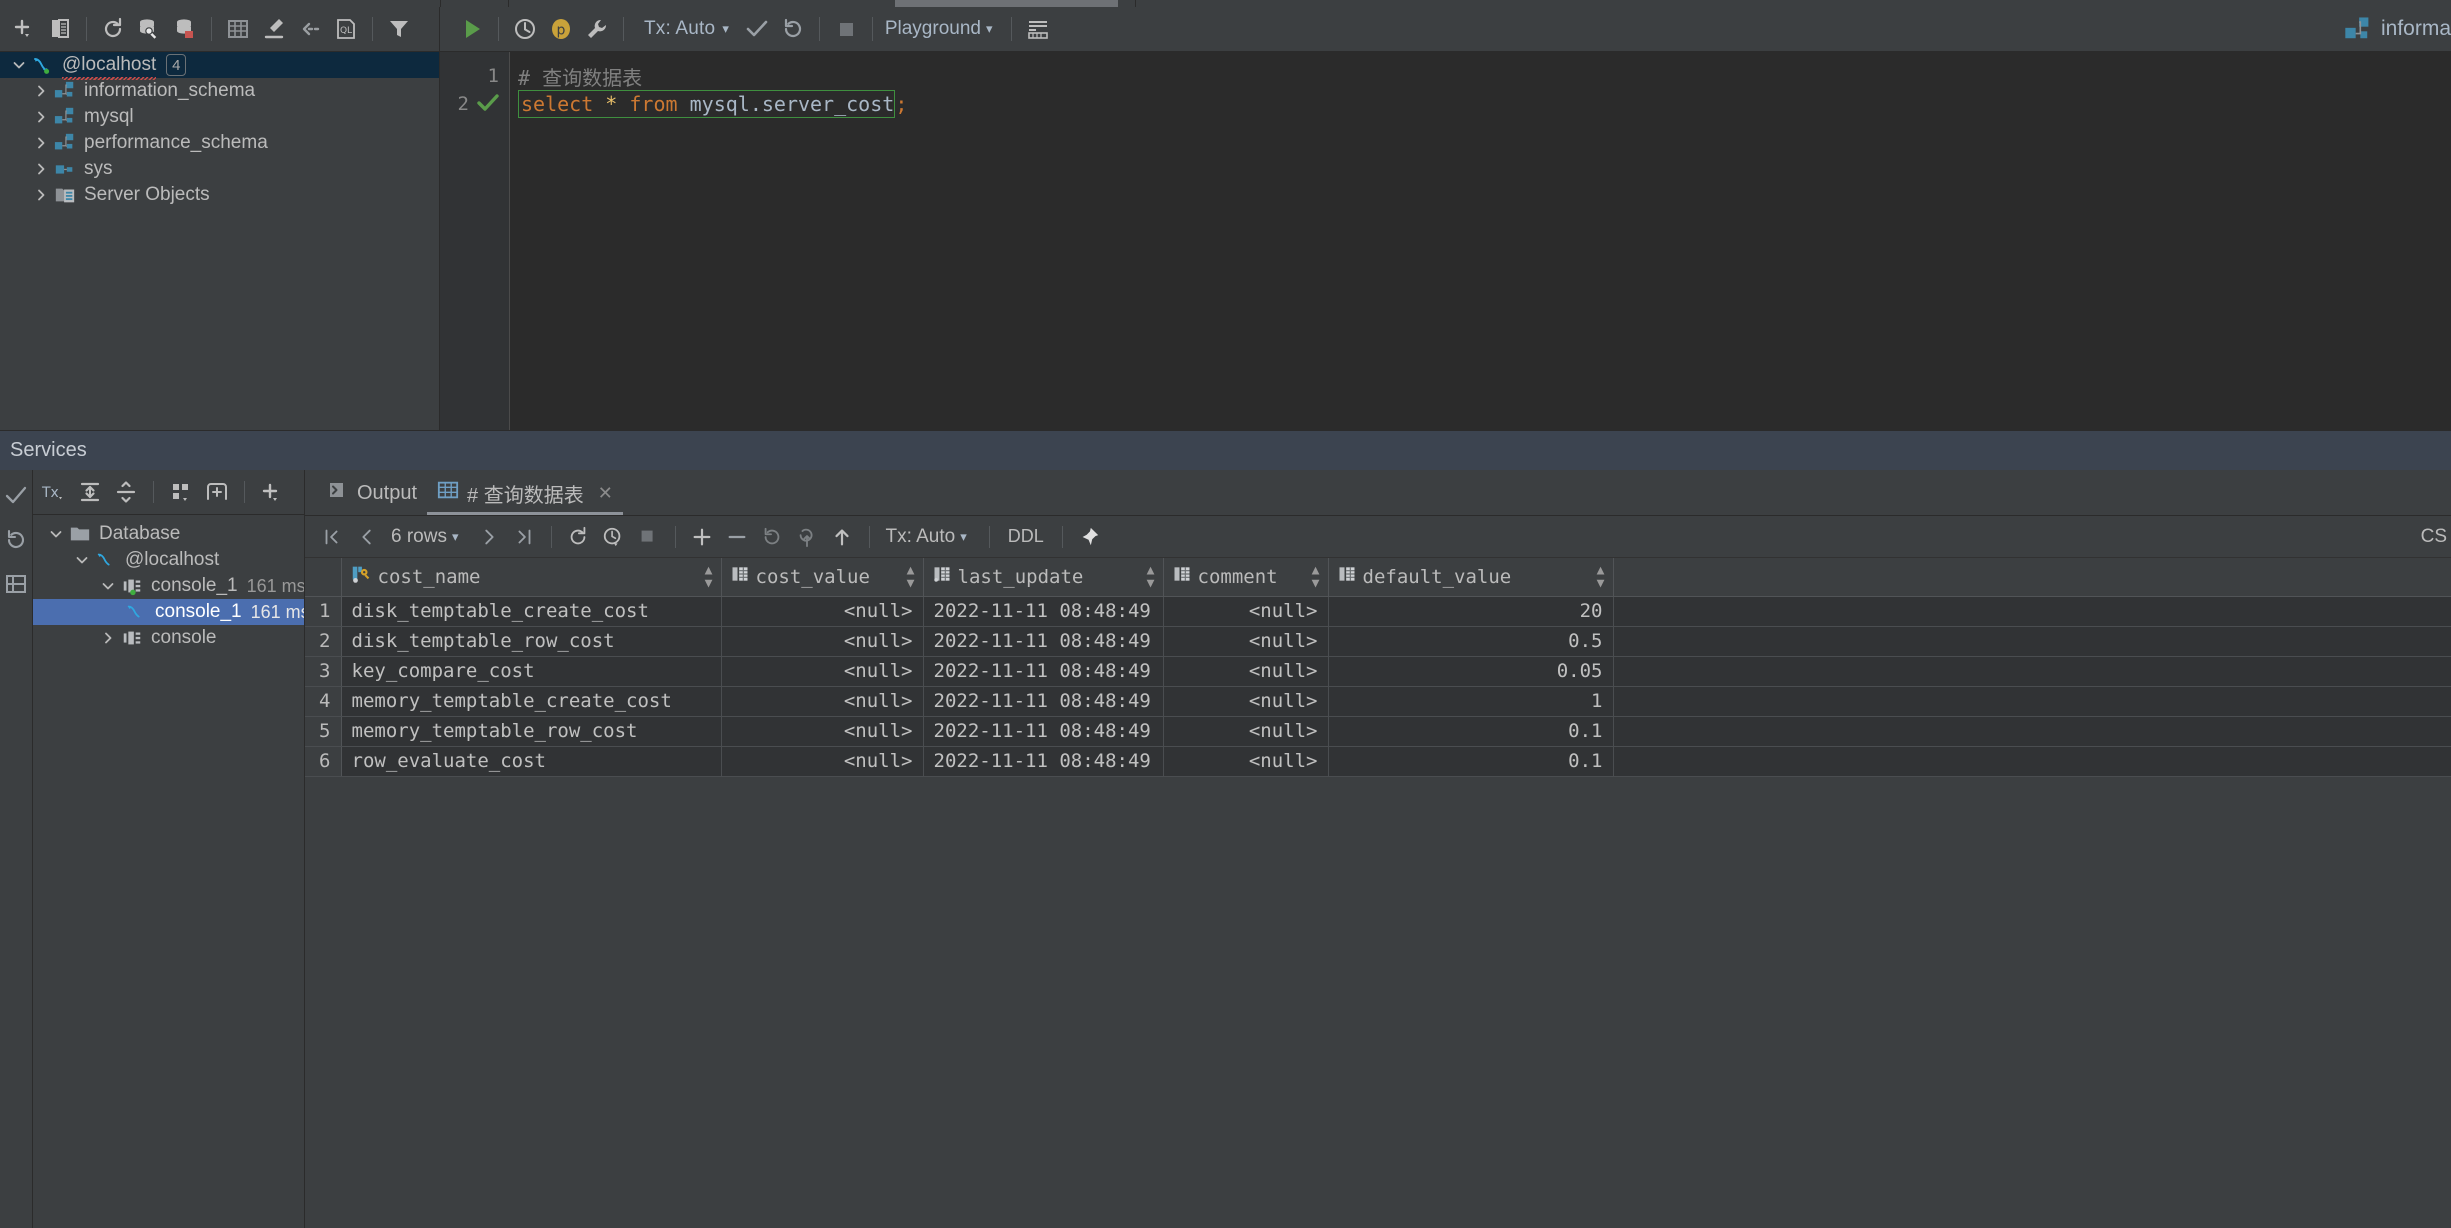 Image resolution: width=2451 pixels, height=1228 pixels. What do you see at coordinates (24, 29) in the screenshot?
I see `add-new-button` at bounding box center [24, 29].